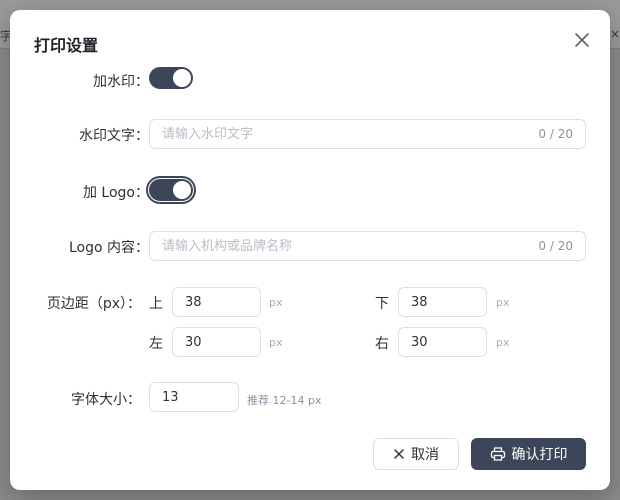 The height and width of the screenshot is (500, 620). I want to click on font-size-label: 字体大小：, so click(106, 400).